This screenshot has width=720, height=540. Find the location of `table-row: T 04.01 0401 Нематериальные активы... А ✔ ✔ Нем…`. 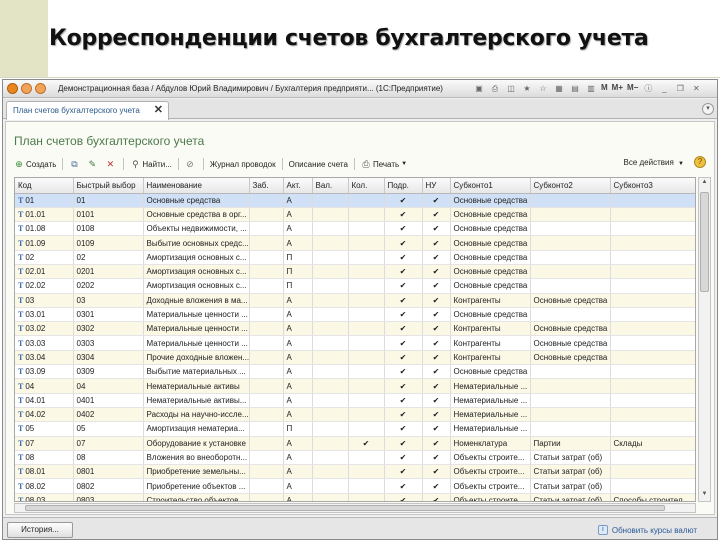

table-row: T 04.01 0401 Нематериальные активы... А ✔ ✔ Нем… is located at coordinates (355, 400).